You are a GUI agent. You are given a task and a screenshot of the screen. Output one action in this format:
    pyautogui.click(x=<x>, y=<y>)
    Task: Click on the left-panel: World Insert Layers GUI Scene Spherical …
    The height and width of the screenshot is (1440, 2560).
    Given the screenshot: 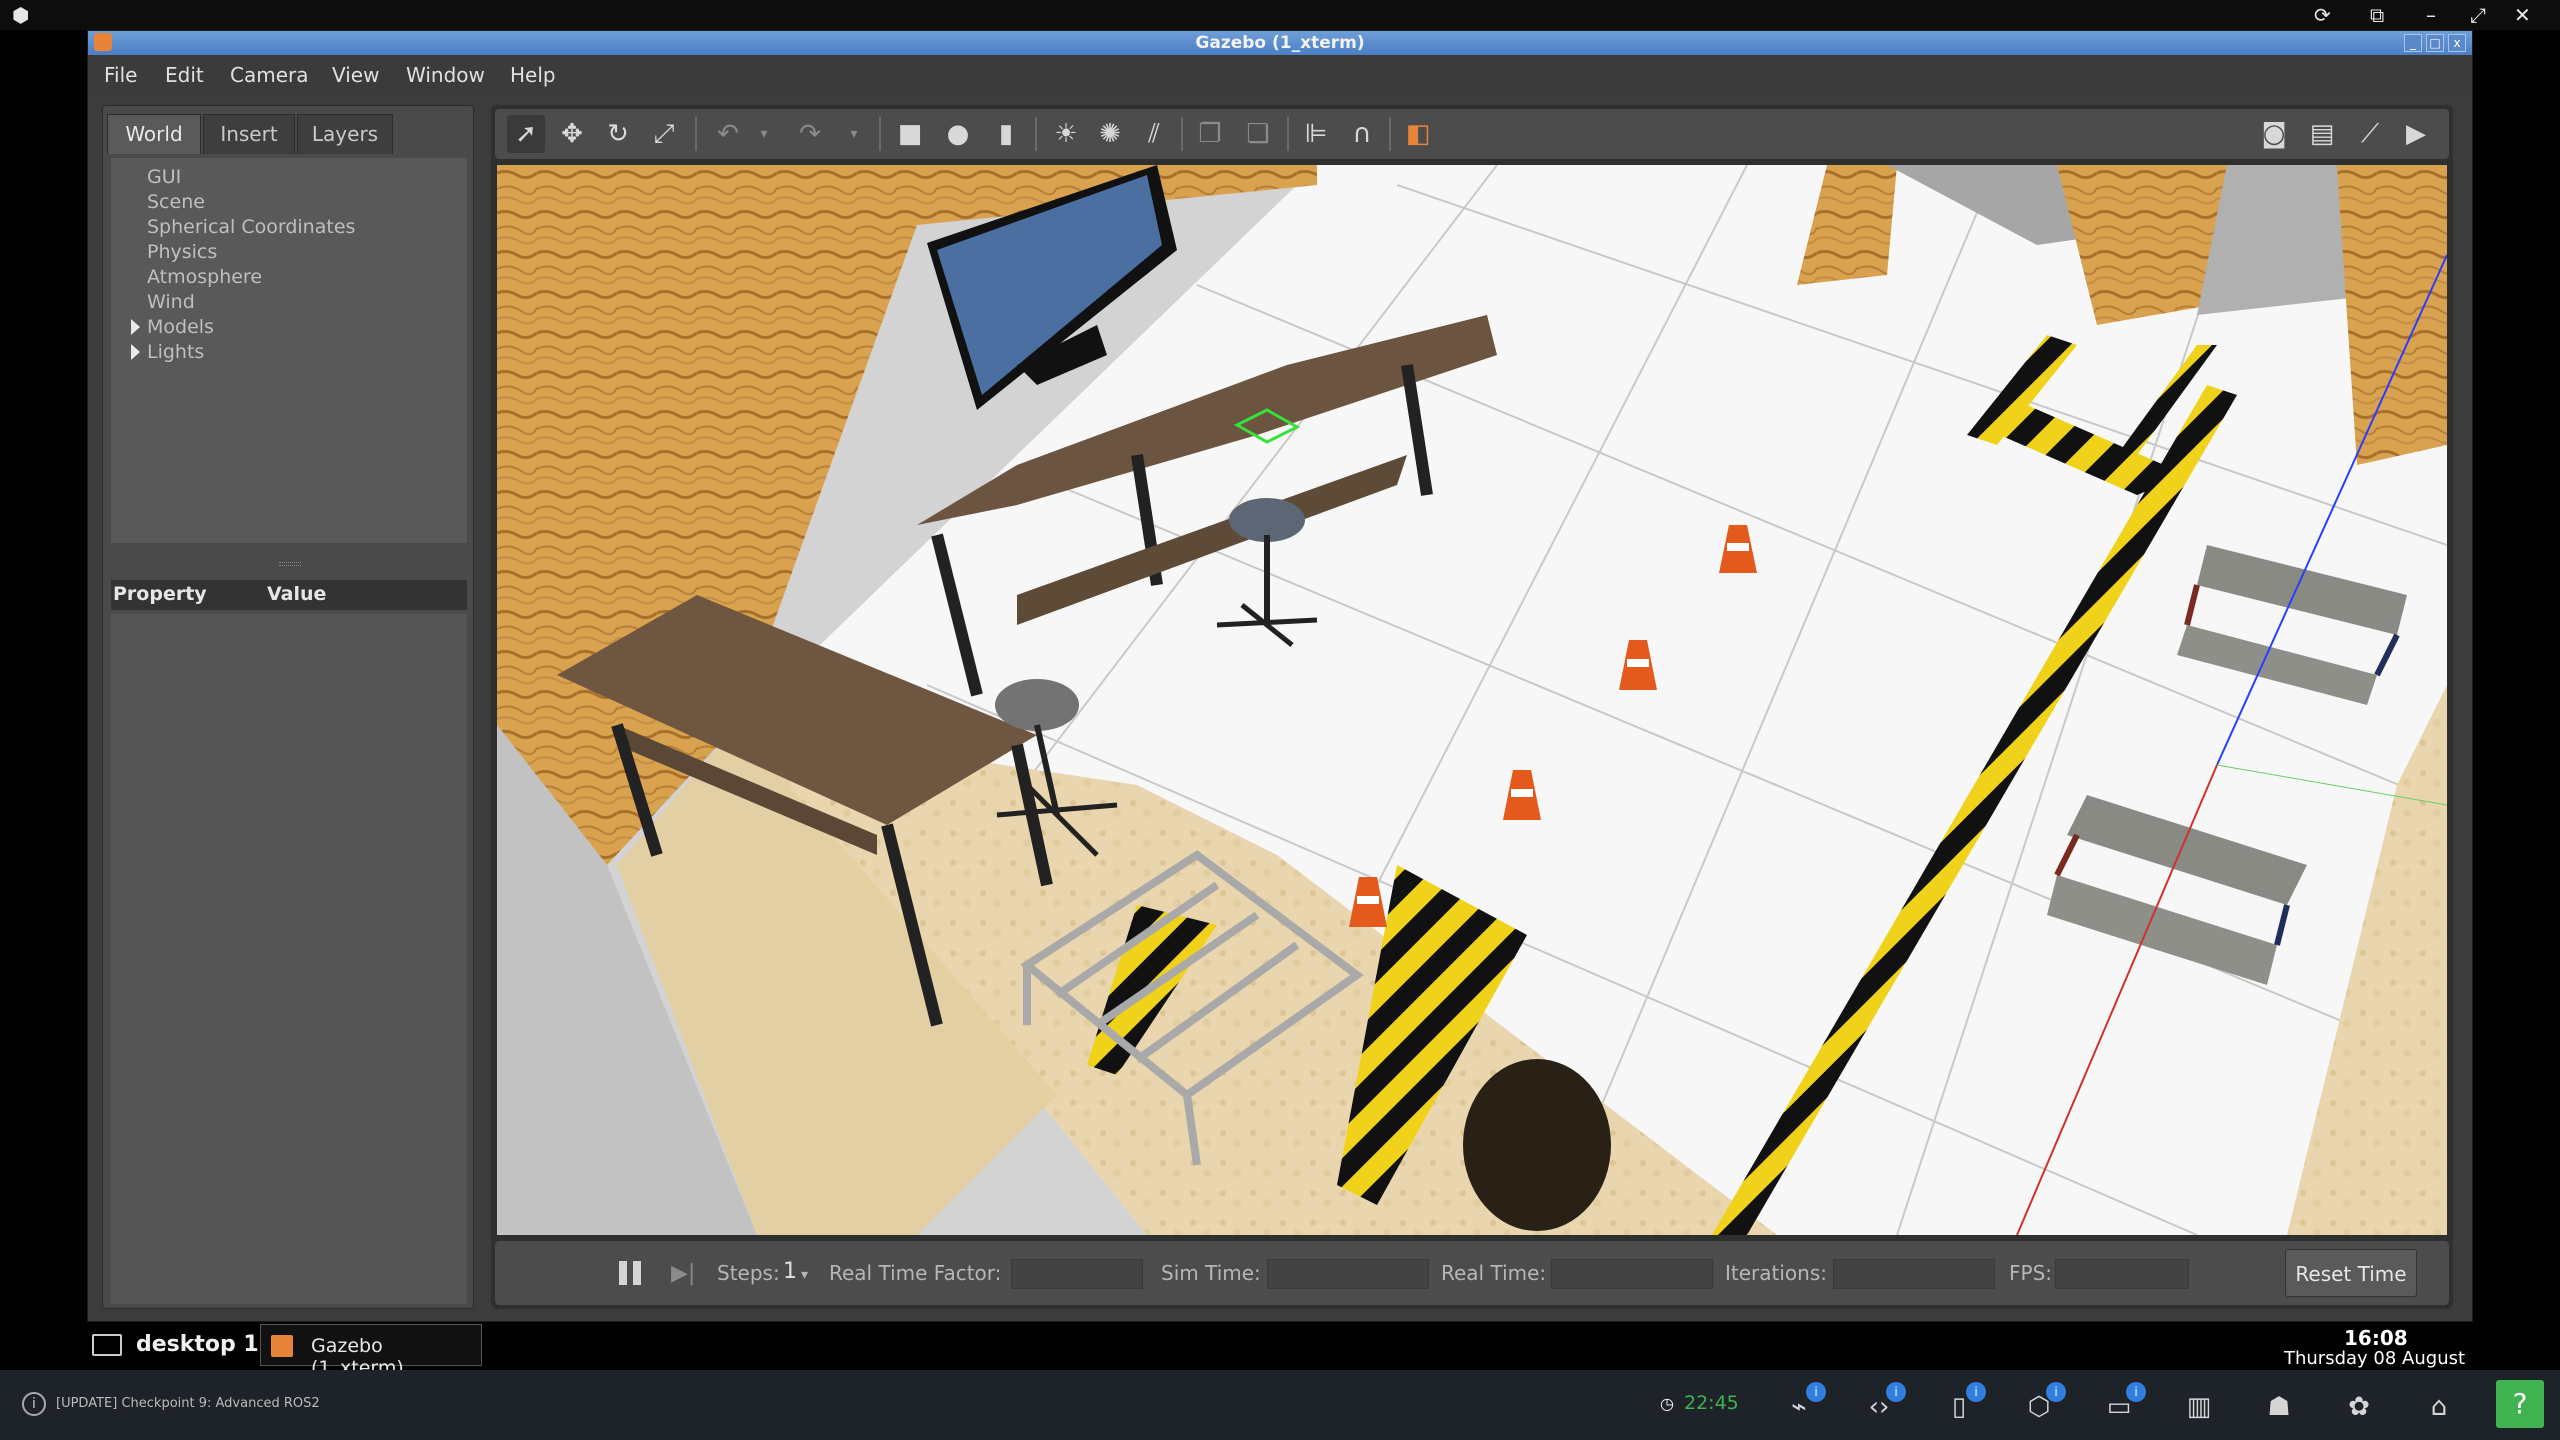 What is the action you would take?
    pyautogui.click(x=288, y=707)
    